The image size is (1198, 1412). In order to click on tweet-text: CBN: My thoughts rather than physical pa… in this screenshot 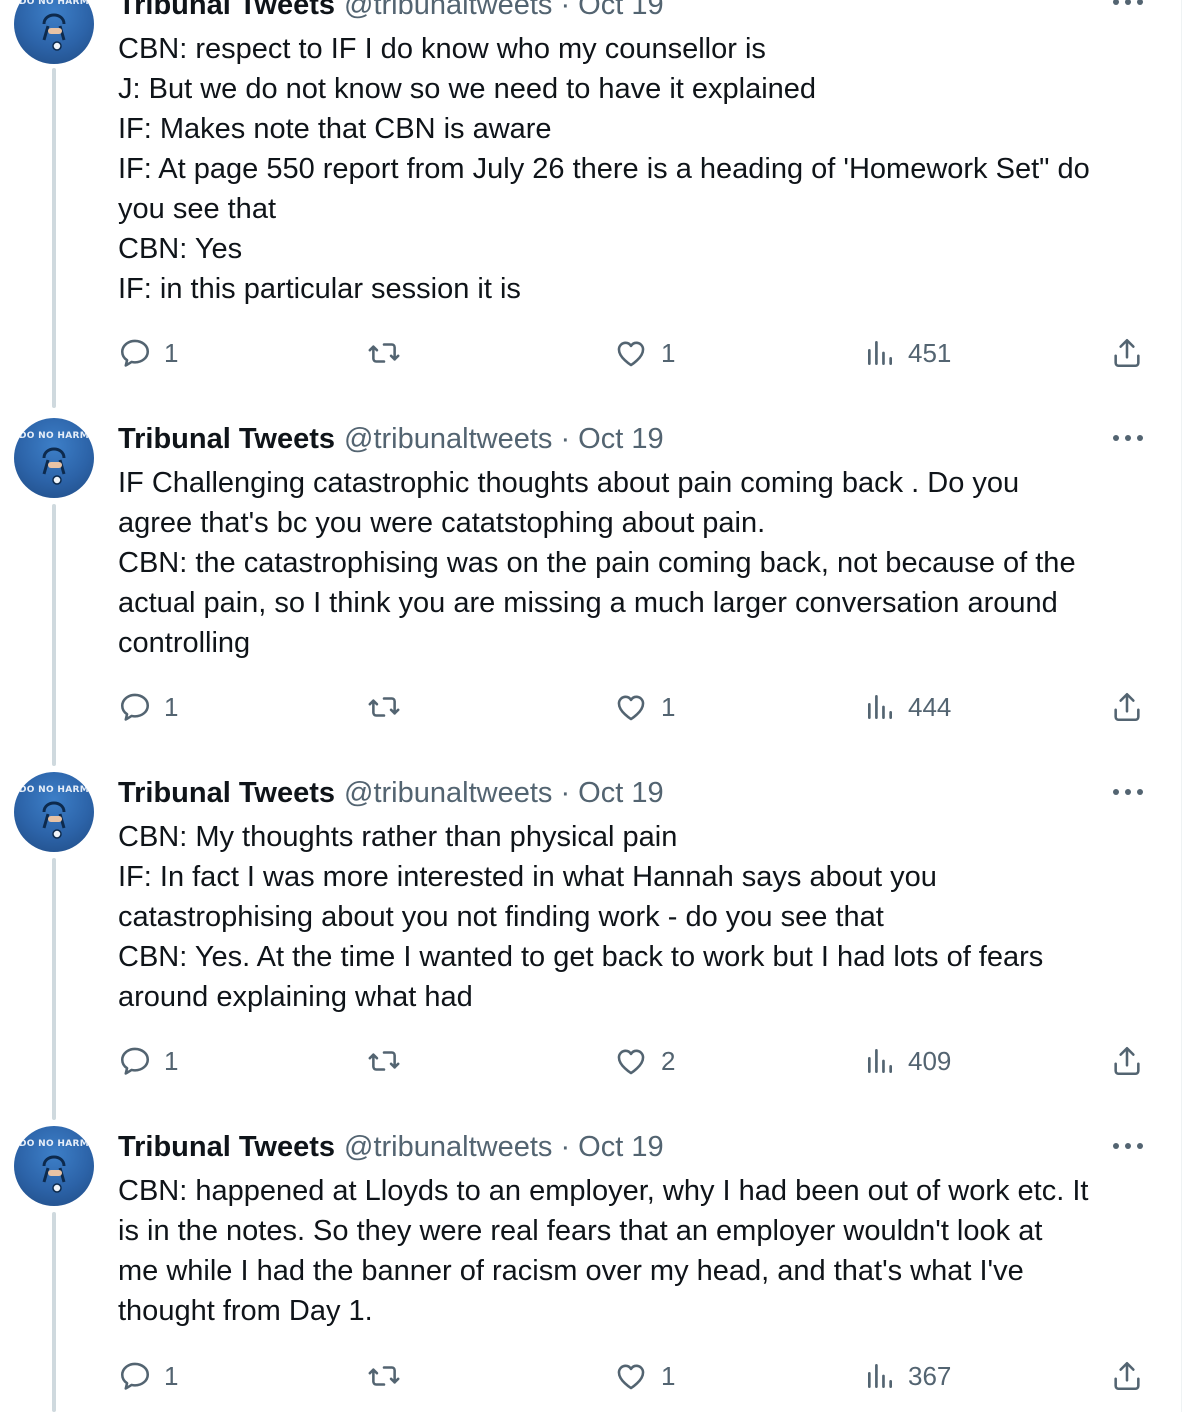, I will do `click(643, 917)`.